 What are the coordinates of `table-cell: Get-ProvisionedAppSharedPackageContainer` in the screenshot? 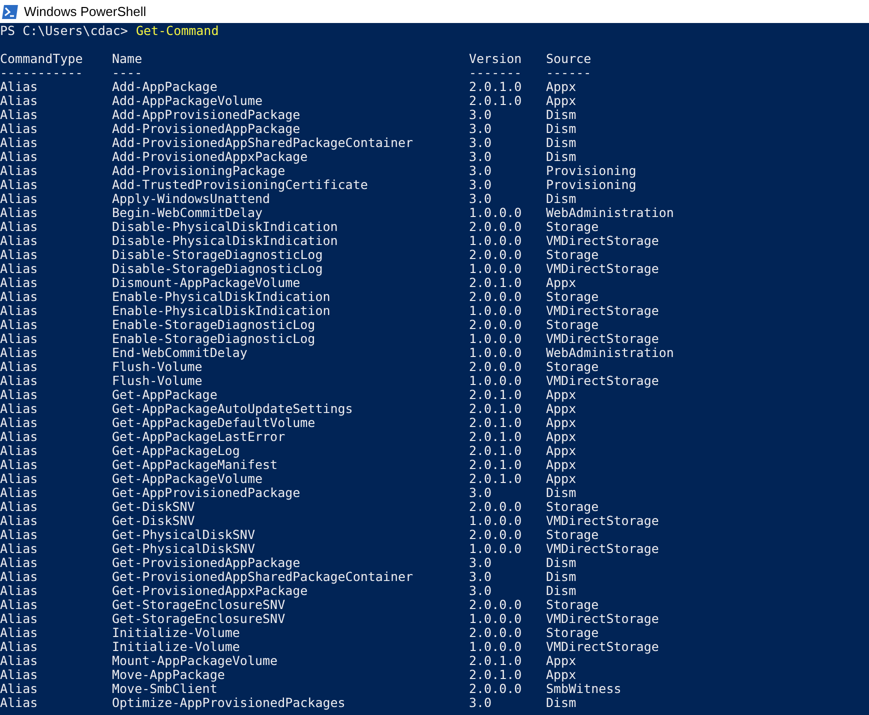 It's located at (263, 577).